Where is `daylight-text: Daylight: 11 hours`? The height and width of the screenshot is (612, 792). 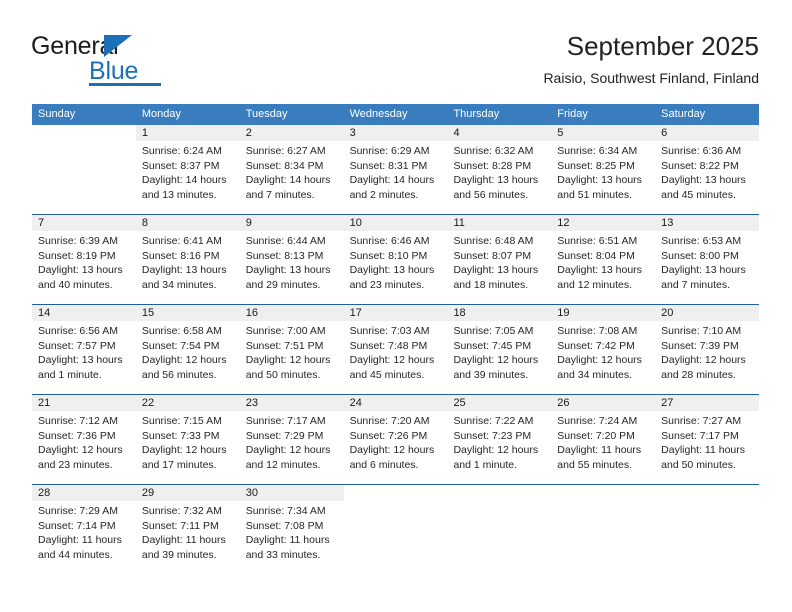 daylight-text: Daylight: 11 hours is located at coordinates (703, 450).